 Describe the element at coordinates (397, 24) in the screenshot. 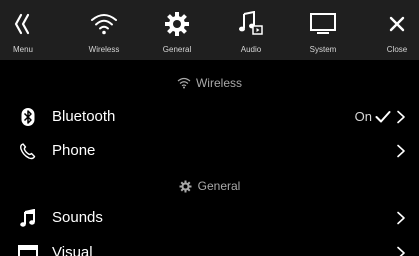

I see `close-icon` at that location.